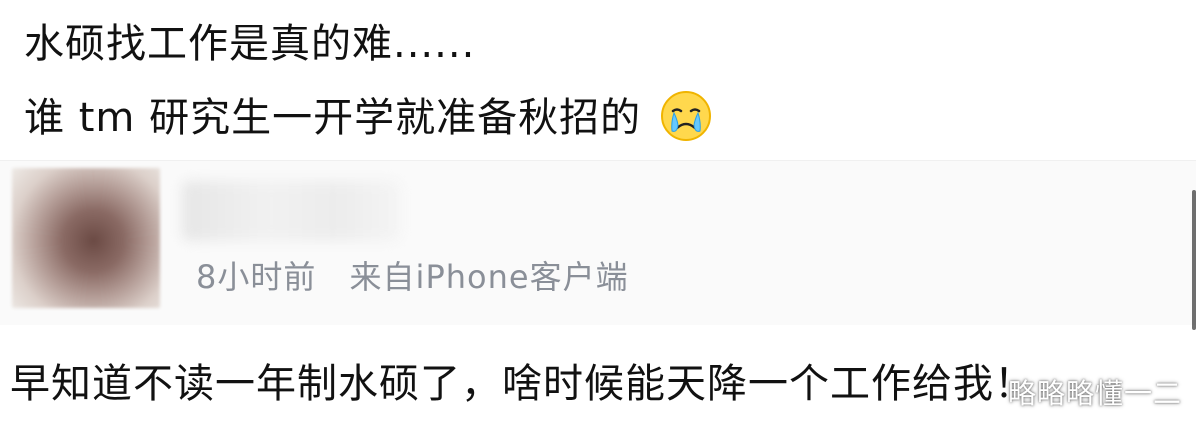 The height and width of the screenshot is (430, 1196). I want to click on post-meta: 8小时前 来自iPhone客户端, so click(412, 275).